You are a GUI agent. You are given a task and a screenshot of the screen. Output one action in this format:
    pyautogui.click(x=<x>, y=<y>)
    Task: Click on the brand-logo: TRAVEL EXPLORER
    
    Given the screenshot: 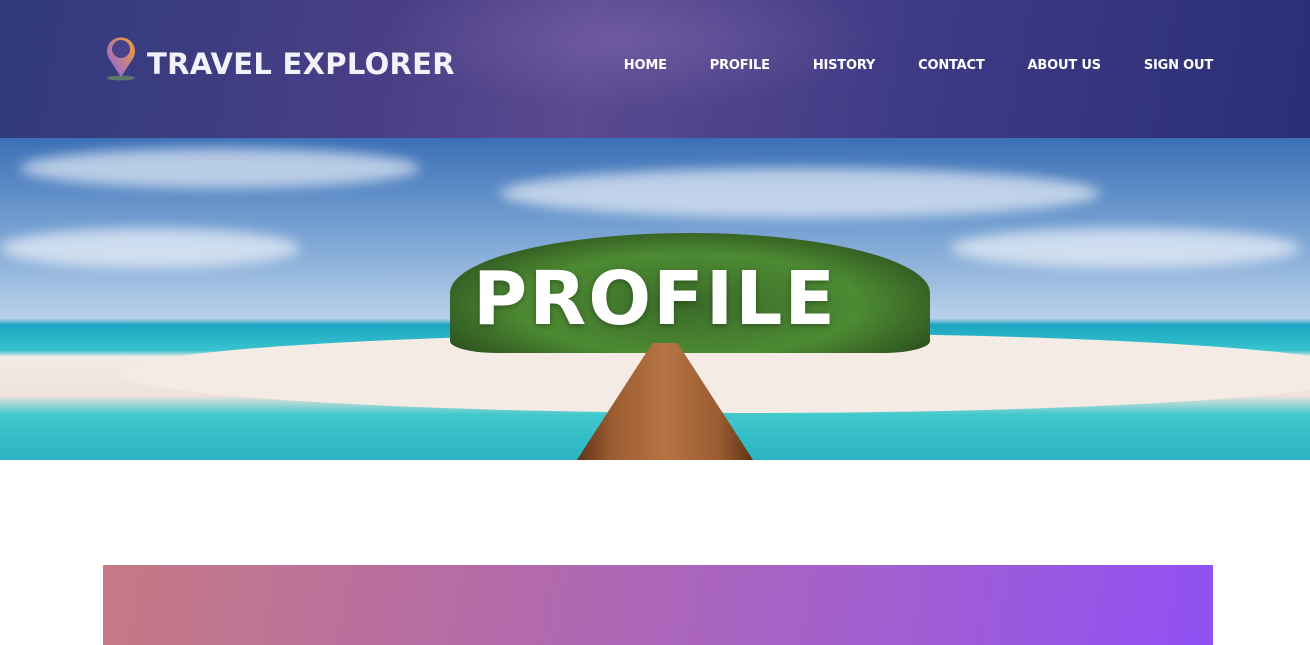 What is the action you would take?
    pyautogui.click(x=279, y=58)
    